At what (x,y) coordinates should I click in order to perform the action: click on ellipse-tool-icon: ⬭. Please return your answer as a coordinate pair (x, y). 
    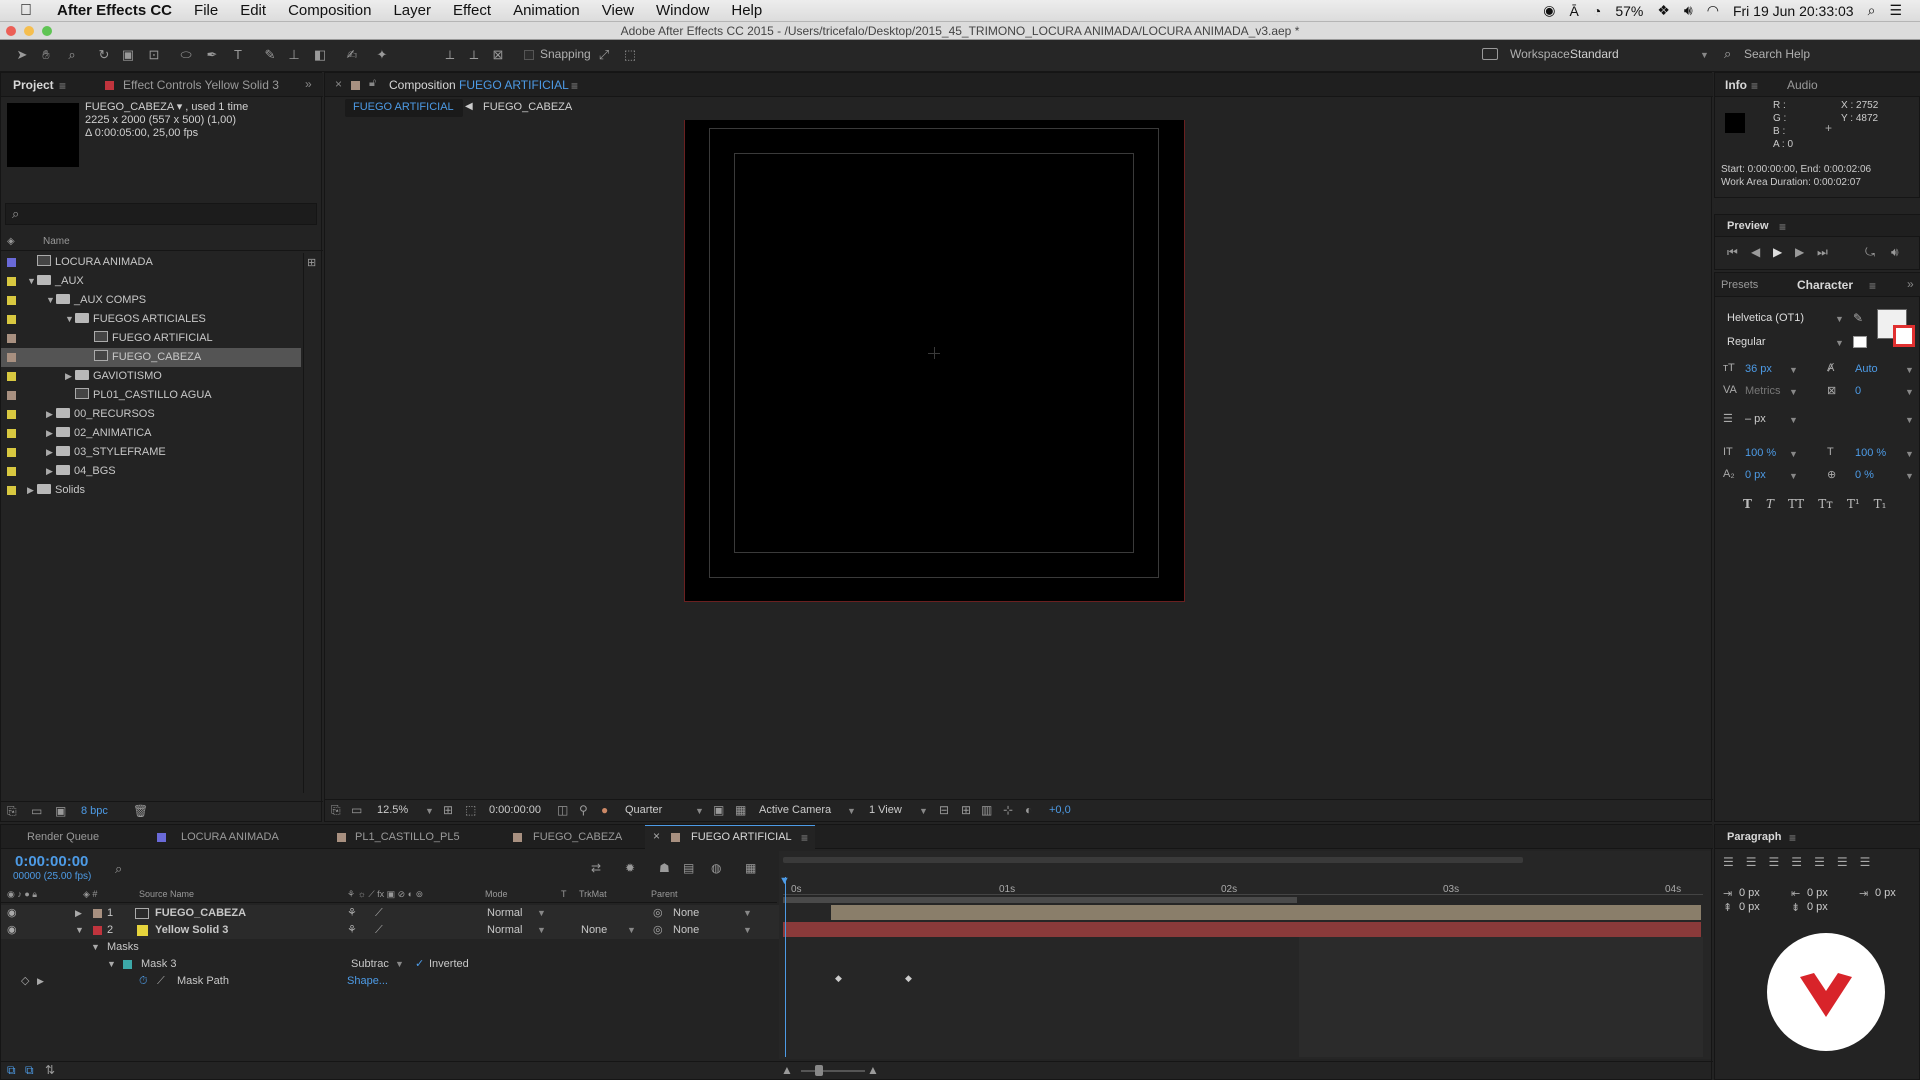
    Looking at the image, I should click on (186, 55).